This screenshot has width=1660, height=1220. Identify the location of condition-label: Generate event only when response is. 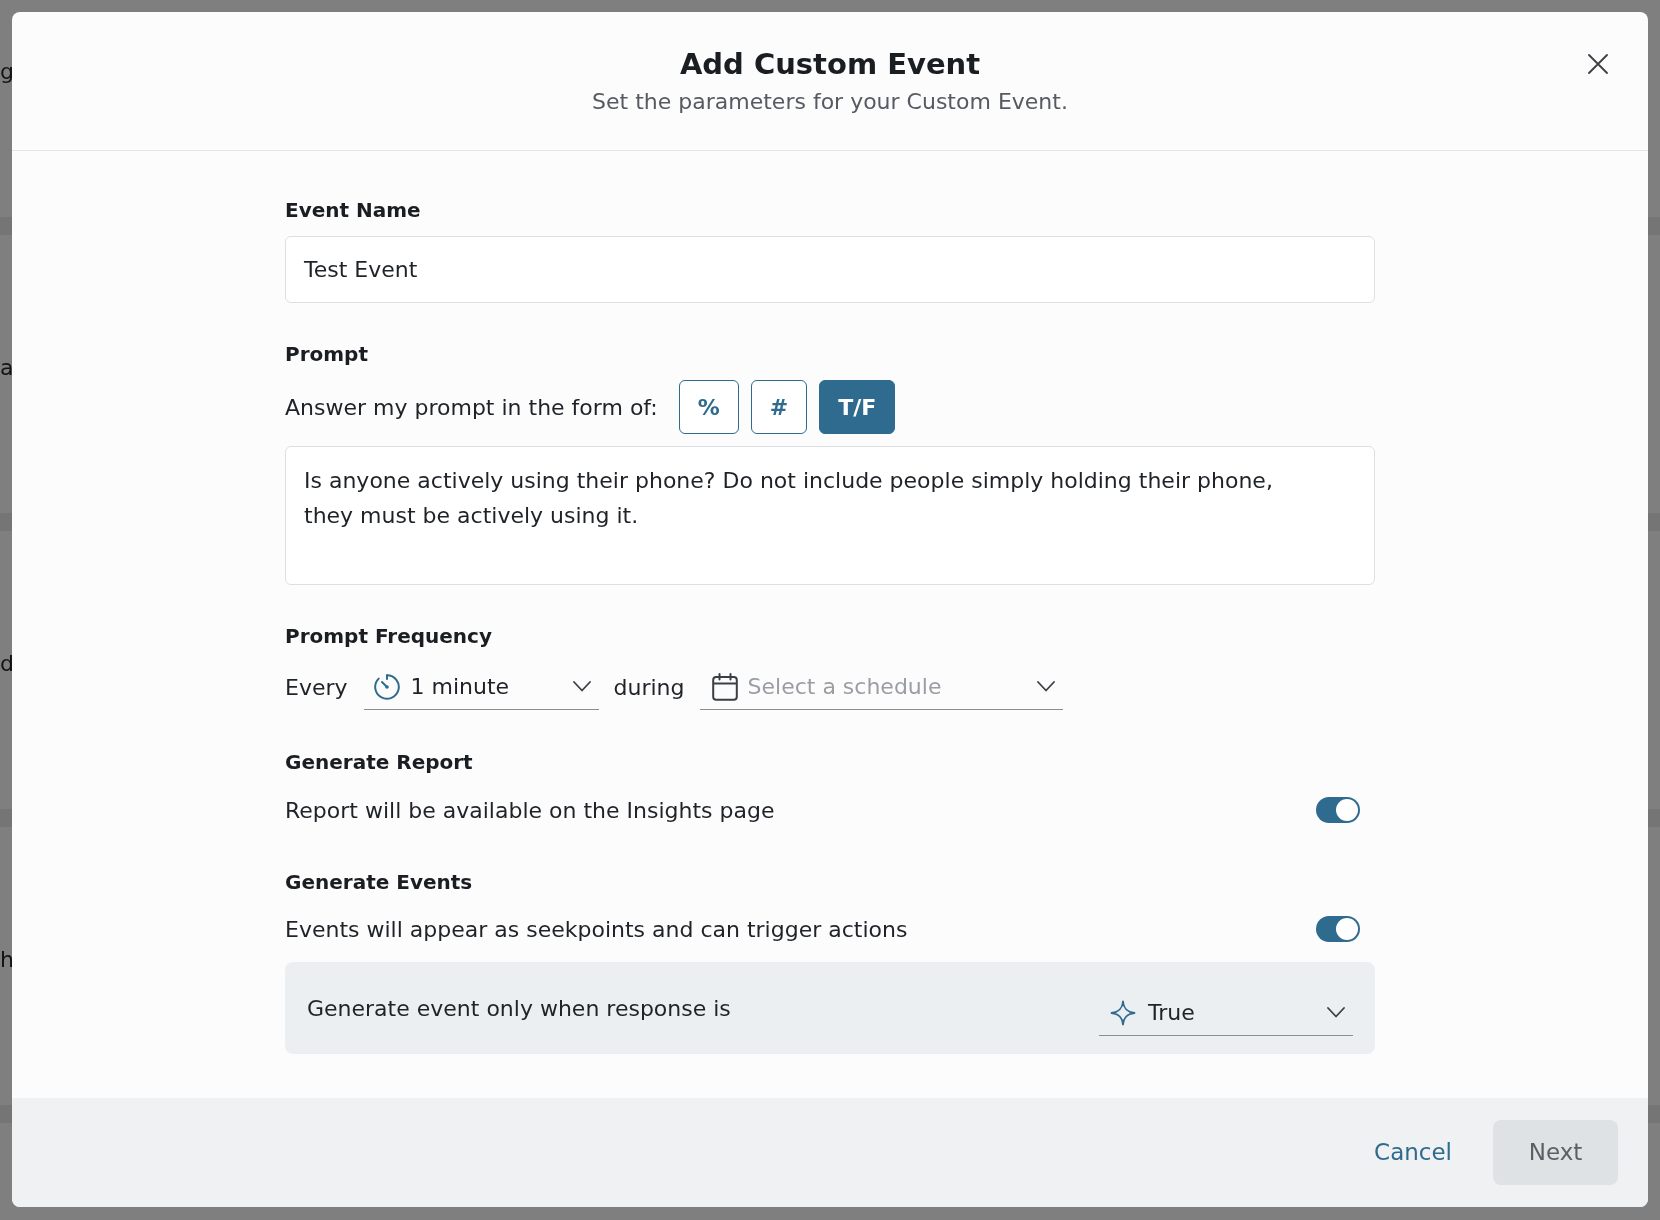
(519, 1008).